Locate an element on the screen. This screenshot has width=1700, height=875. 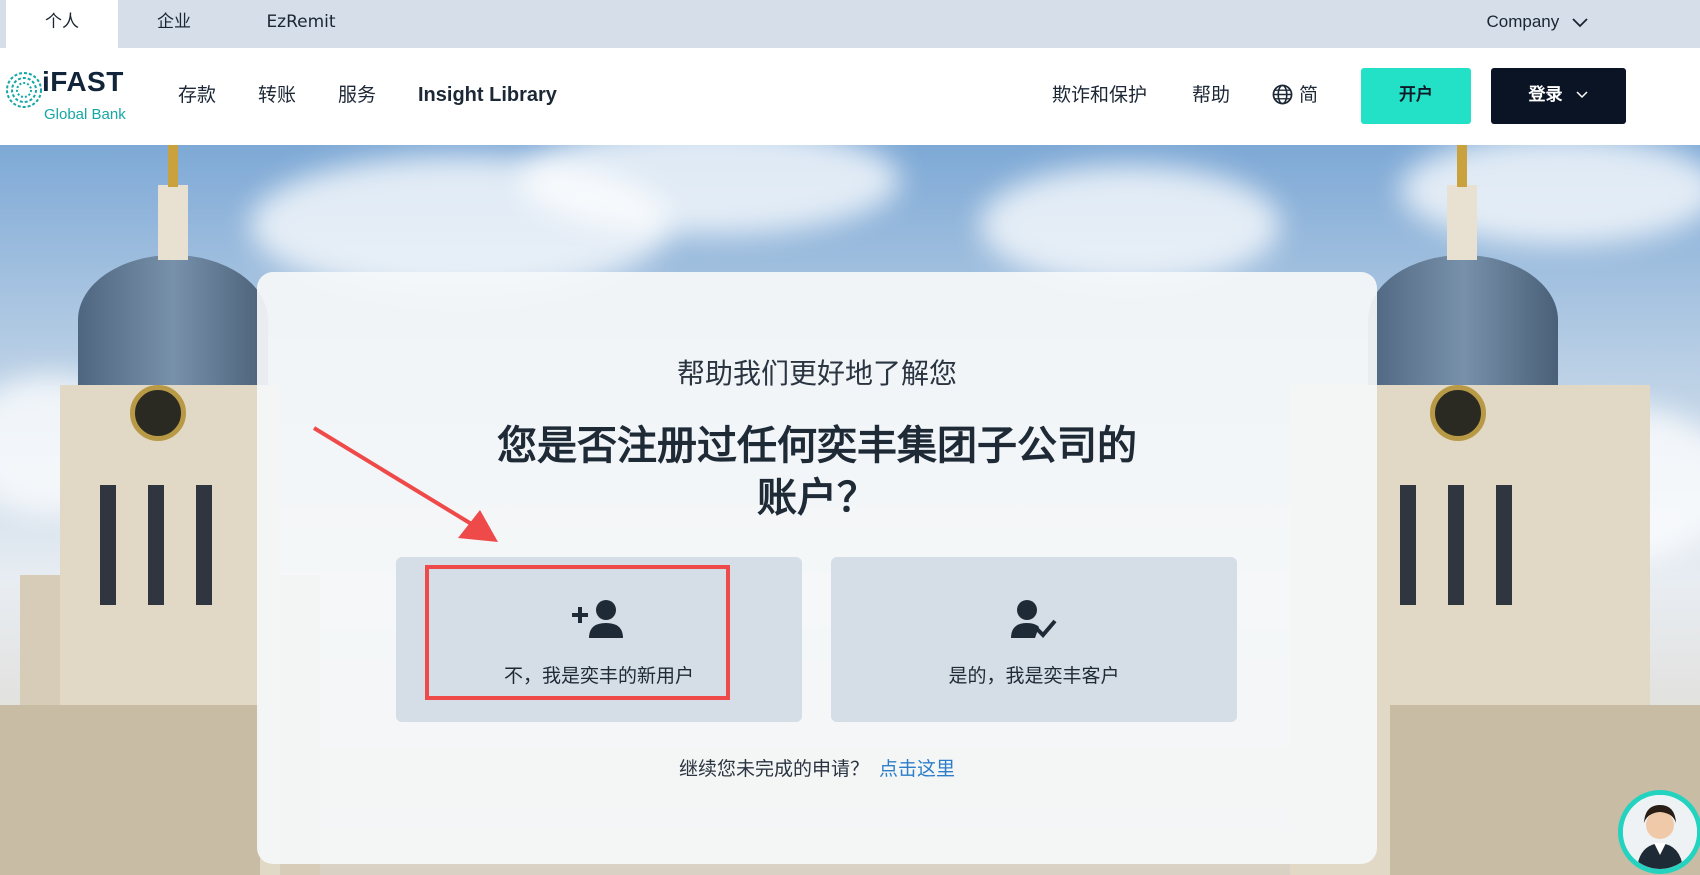
assistant-avatar-icon is located at coordinates (1660, 832).